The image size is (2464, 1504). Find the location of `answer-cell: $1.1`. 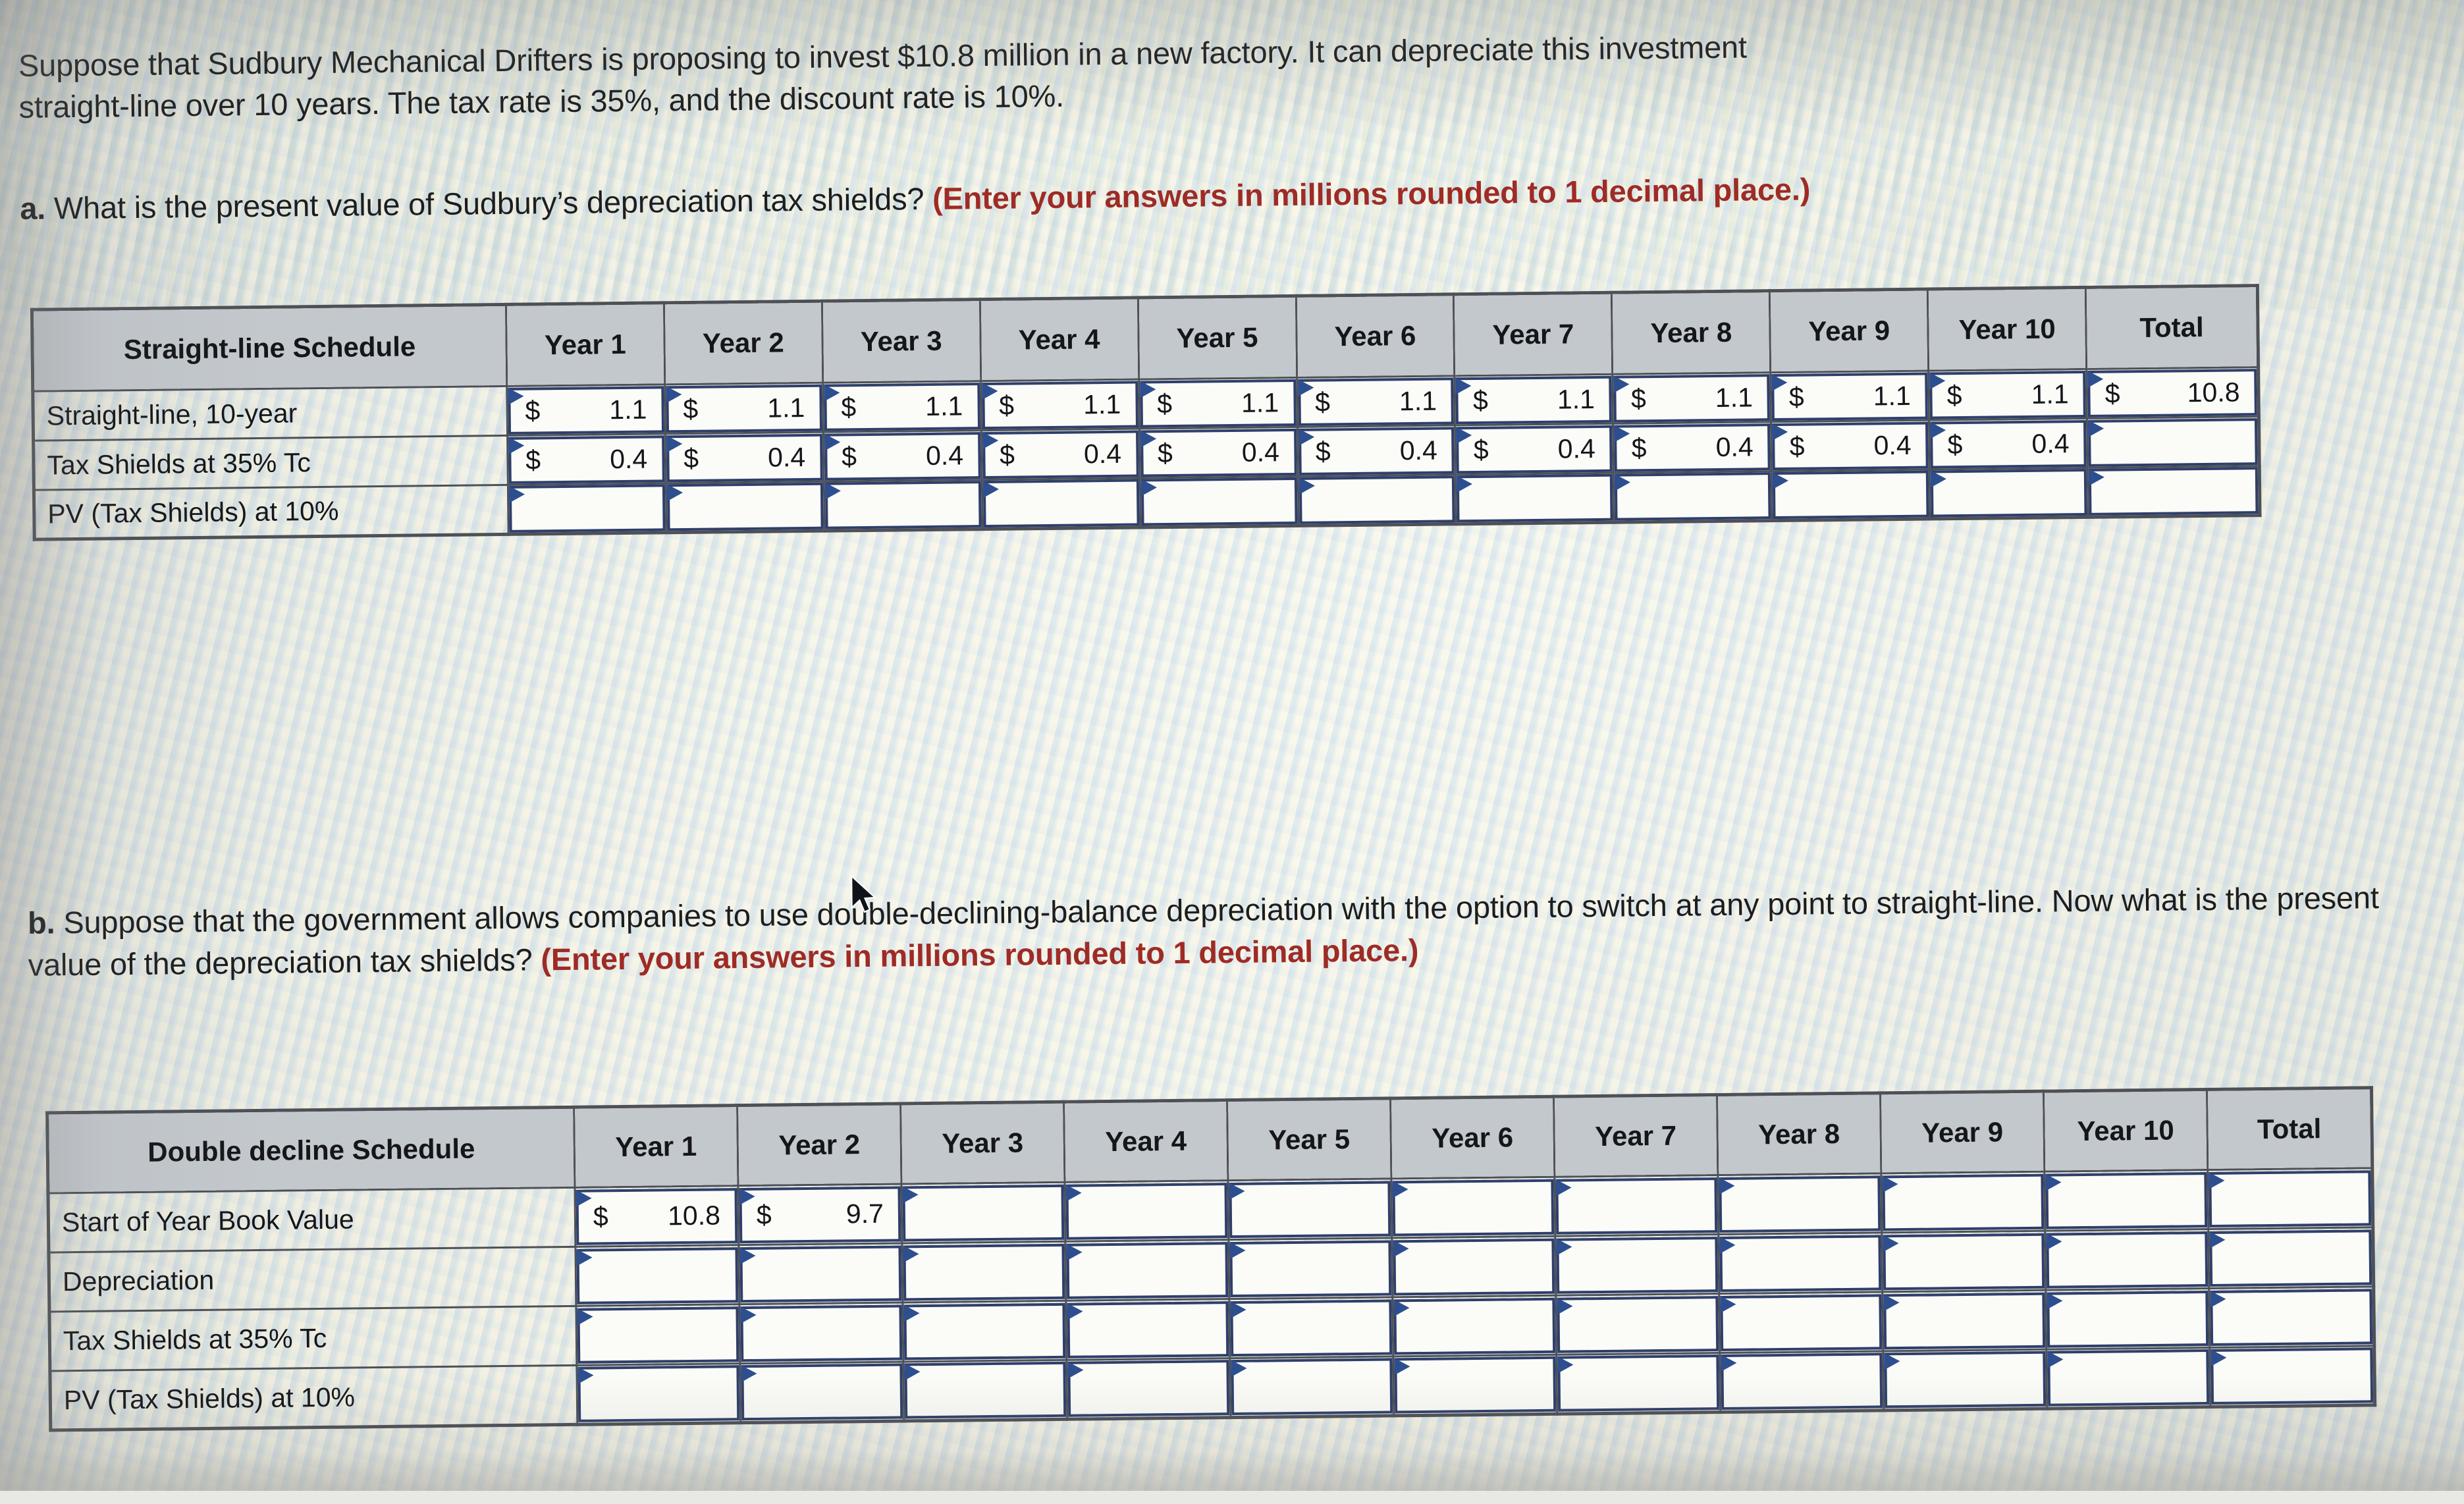

answer-cell: $1.1 is located at coordinates (1692, 398).